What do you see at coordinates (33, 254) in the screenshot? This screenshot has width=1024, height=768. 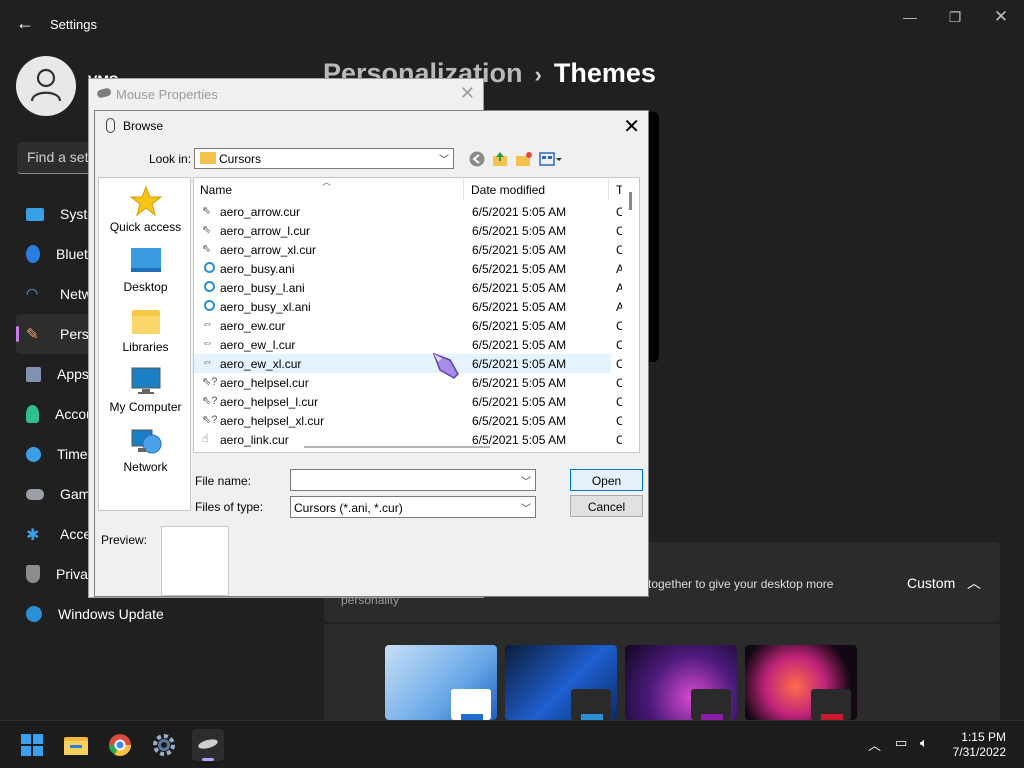 I see `bluetooth-icon` at bounding box center [33, 254].